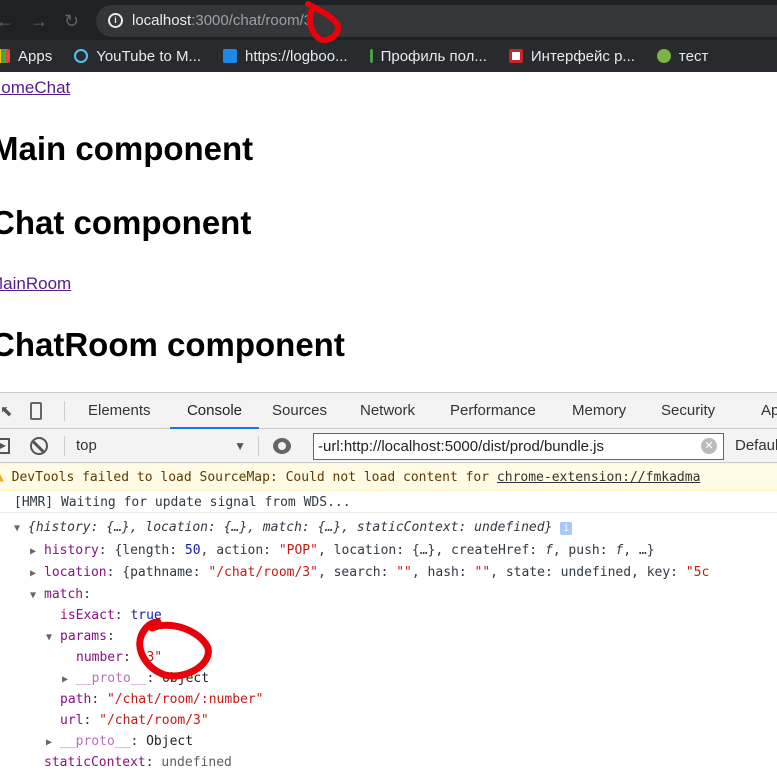  What do you see at coordinates (709, 446) in the screenshot?
I see `clear-filter-icon: ✕` at bounding box center [709, 446].